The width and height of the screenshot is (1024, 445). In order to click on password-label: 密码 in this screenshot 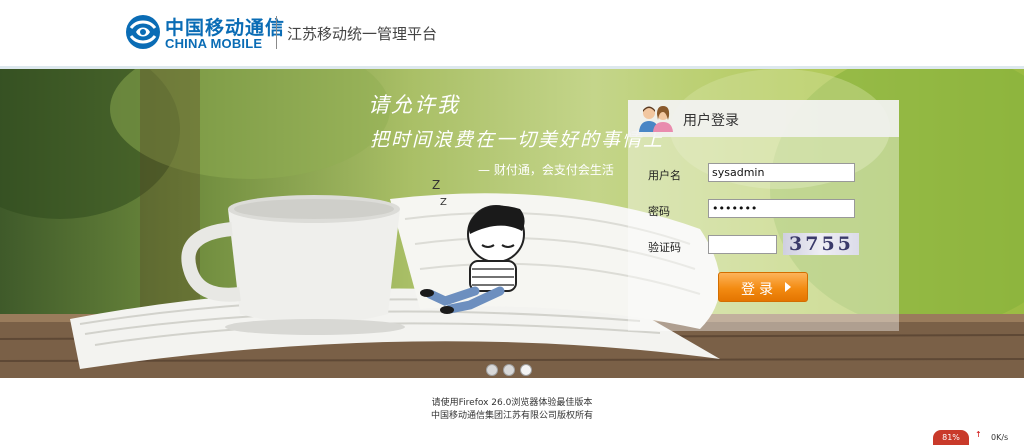, I will do `click(659, 211)`.